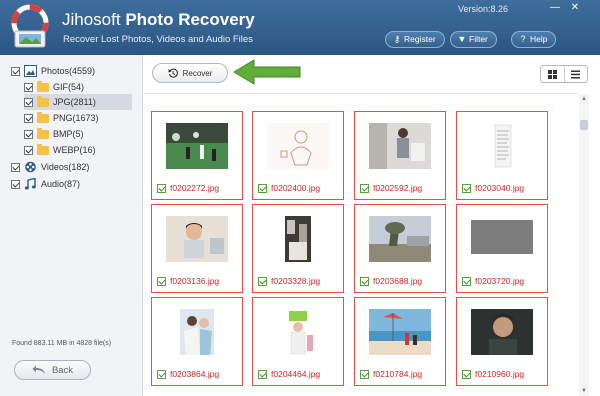  Describe the element at coordinates (28, 134) in the screenshot. I see `bmp-checkbox` at that location.